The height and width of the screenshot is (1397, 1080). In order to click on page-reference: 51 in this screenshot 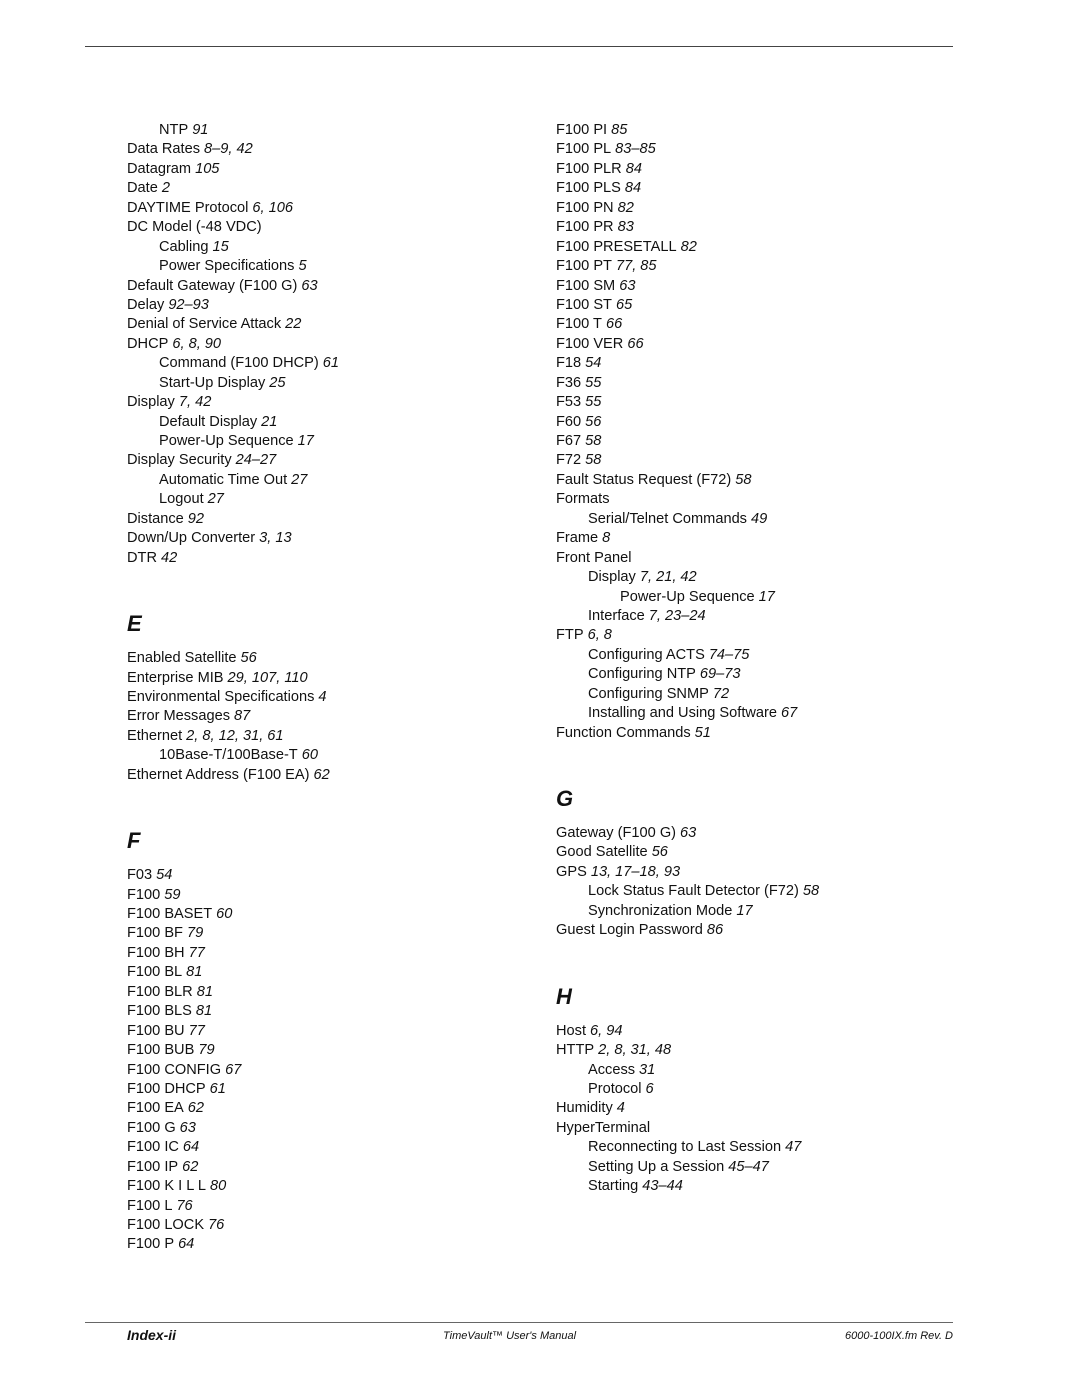, I will do `click(703, 733)`.